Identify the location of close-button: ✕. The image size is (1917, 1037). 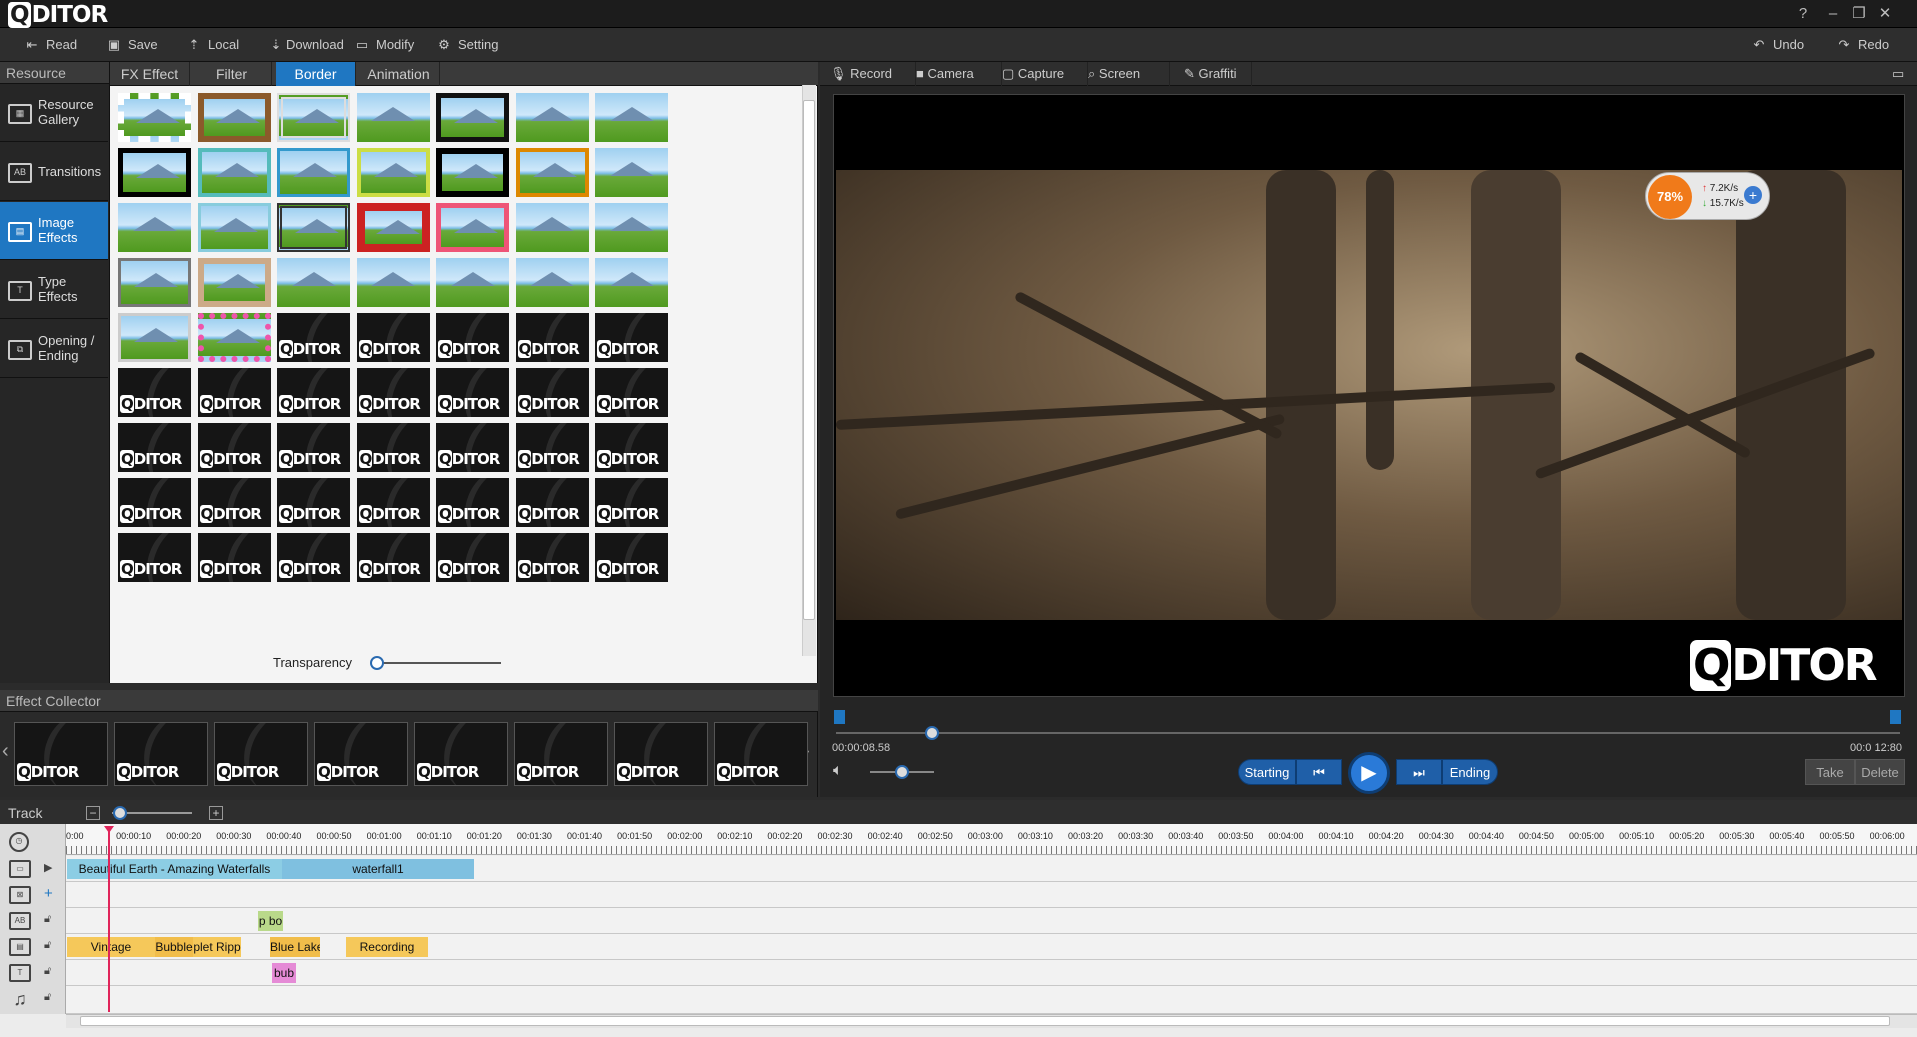
(1885, 14).